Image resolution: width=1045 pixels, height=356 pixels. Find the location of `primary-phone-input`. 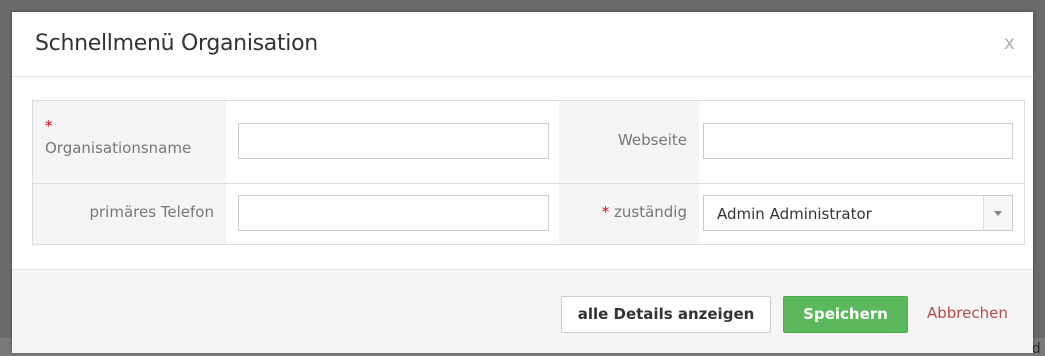

primary-phone-input is located at coordinates (393, 213).